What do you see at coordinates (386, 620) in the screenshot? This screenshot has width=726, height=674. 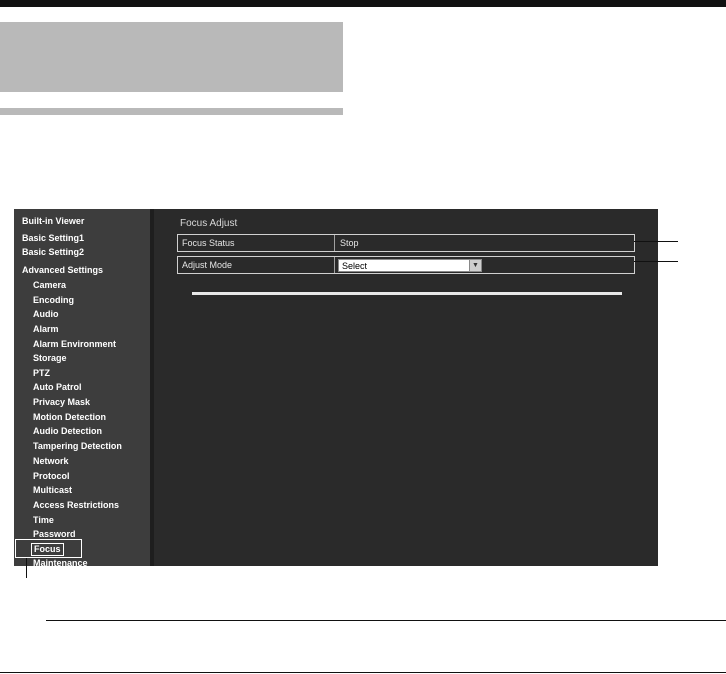 I see `bottom-rule-upper` at bounding box center [386, 620].